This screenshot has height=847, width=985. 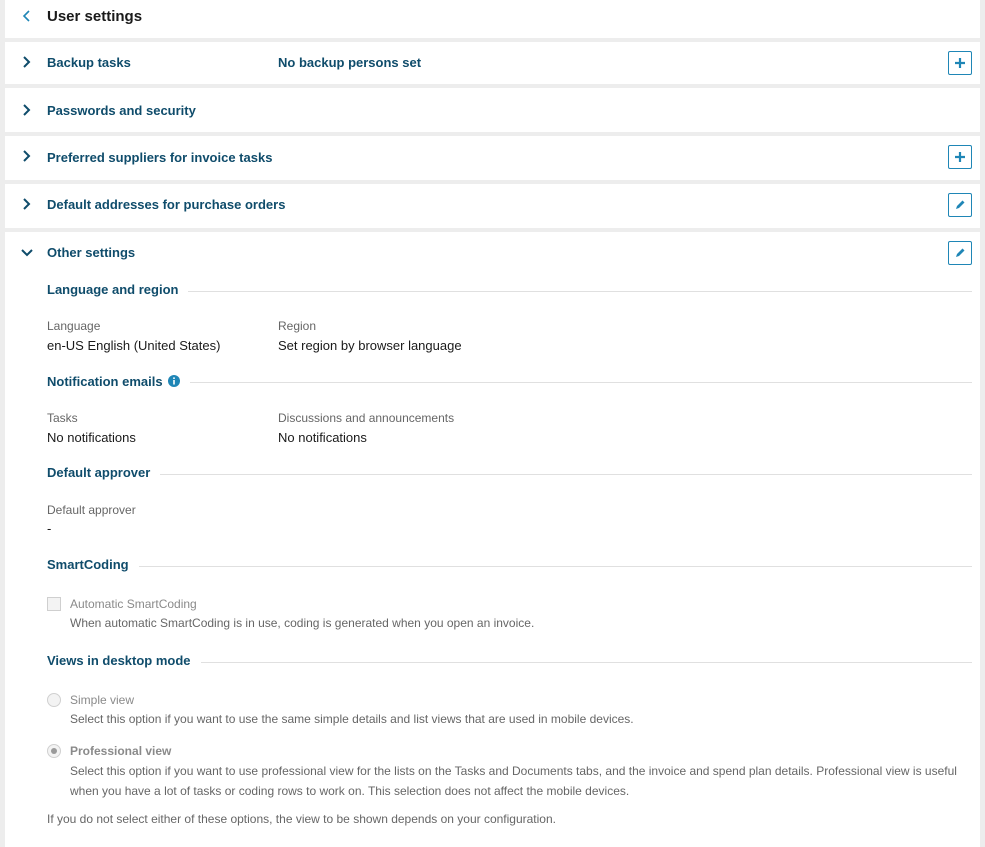 I want to click on radio-selected-dot, so click(x=54, y=751).